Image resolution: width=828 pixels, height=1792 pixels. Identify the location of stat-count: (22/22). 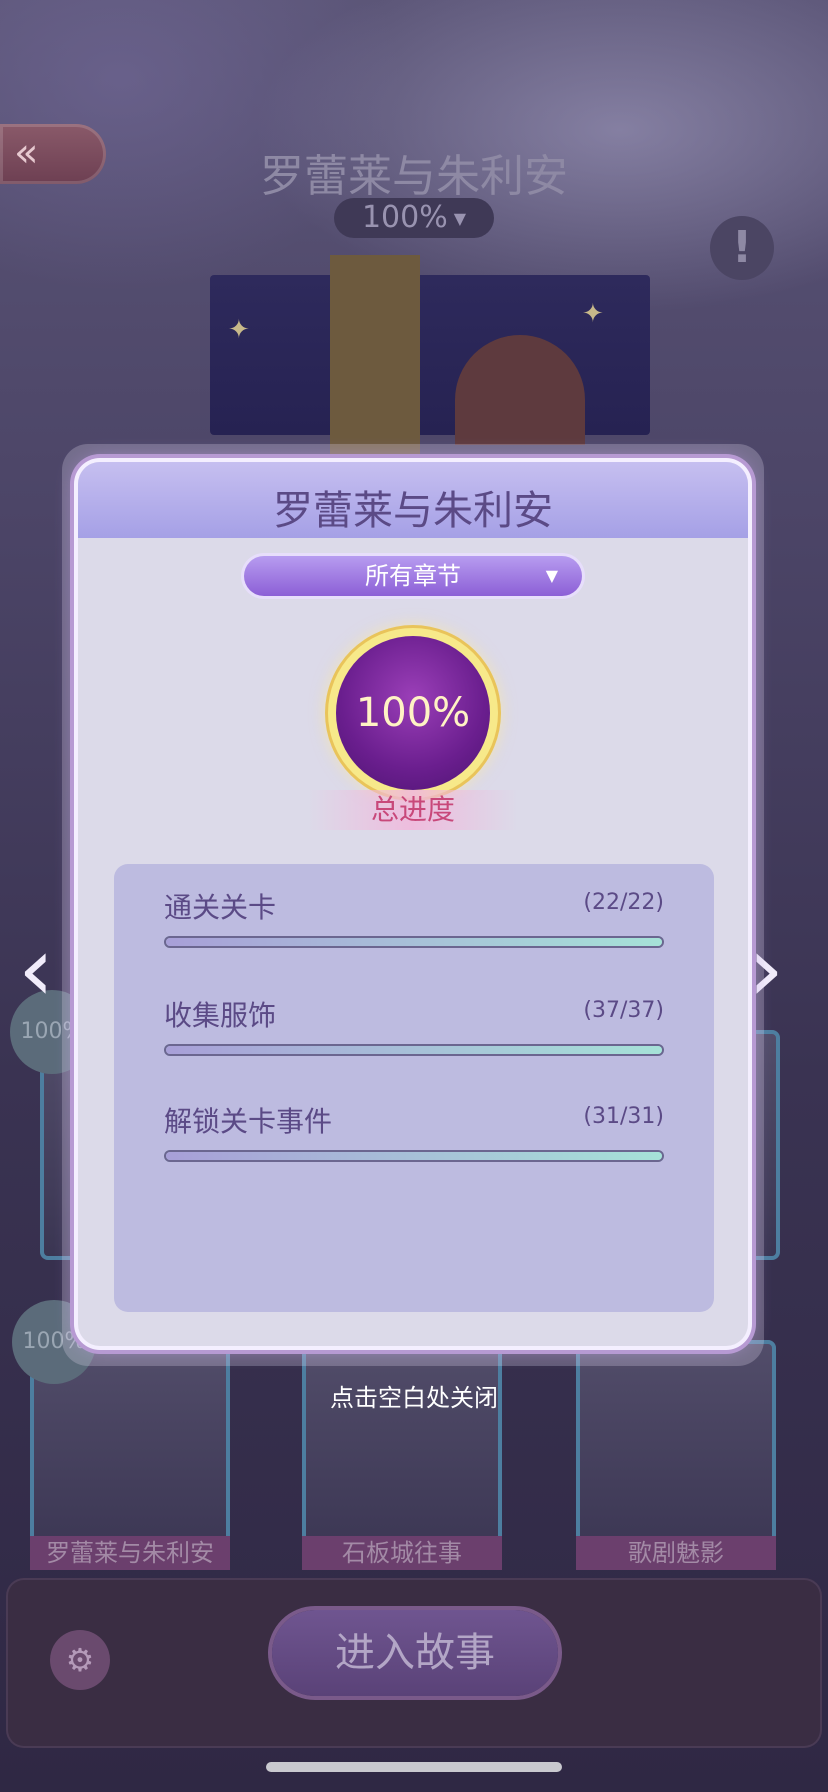
(623, 902).